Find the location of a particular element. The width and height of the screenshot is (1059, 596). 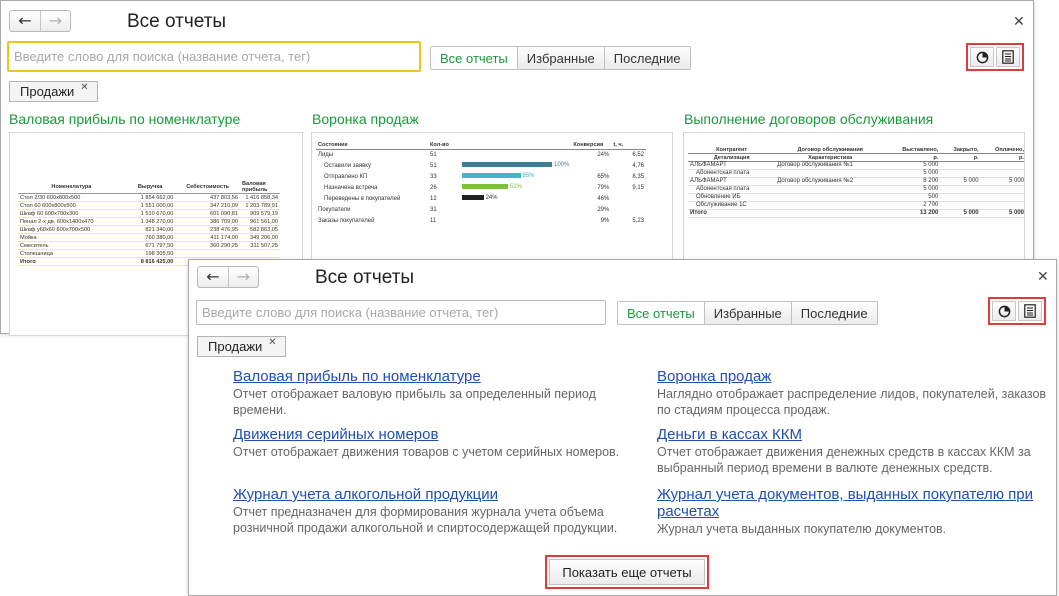

table-cell: 1 348 270,00 is located at coordinates (150, 221).